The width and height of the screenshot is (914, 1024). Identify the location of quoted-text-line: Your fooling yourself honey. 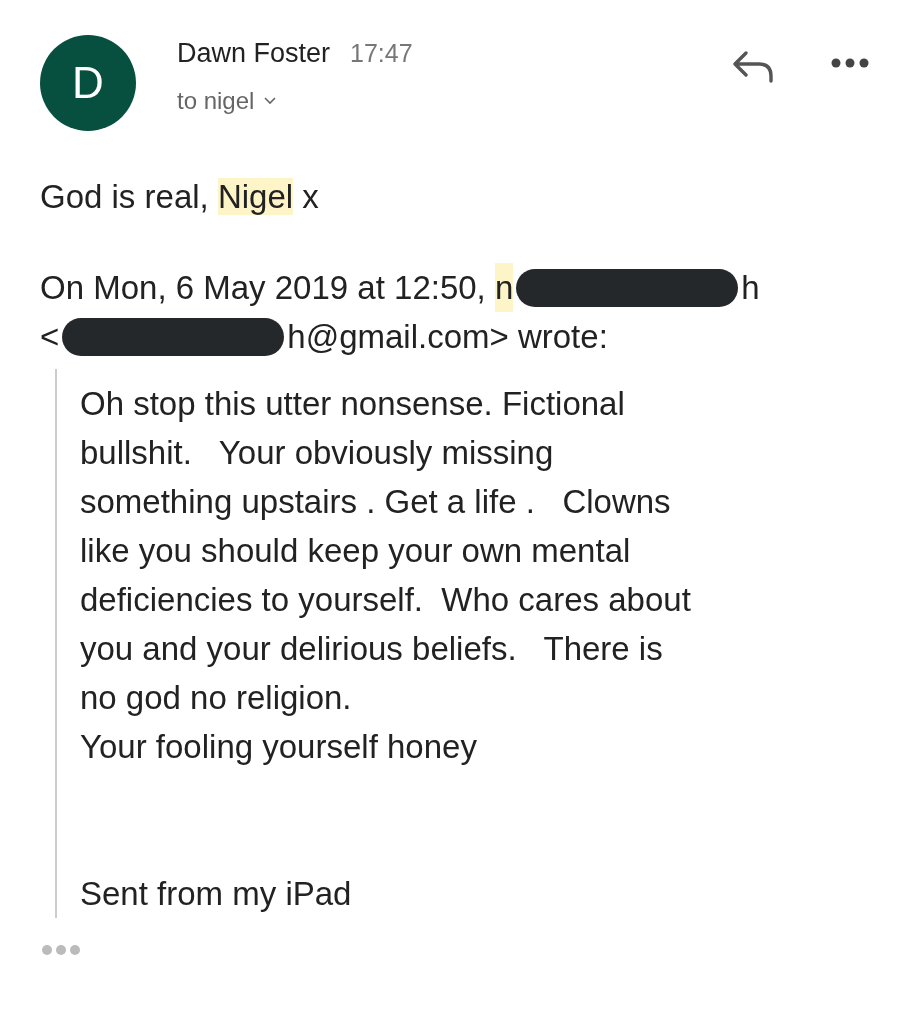
(279, 747).